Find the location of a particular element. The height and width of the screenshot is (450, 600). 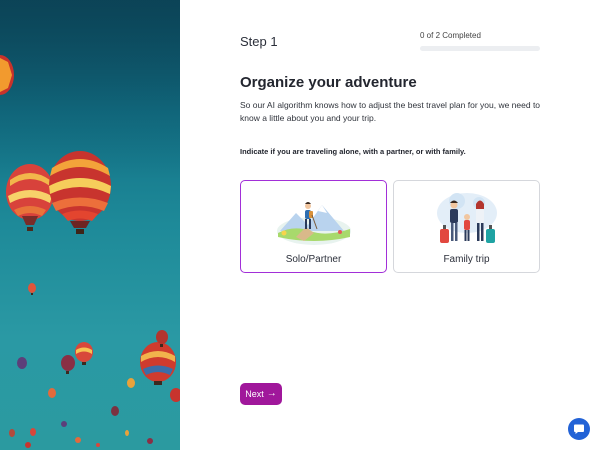

next-button: Next → is located at coordinates (261, 394).